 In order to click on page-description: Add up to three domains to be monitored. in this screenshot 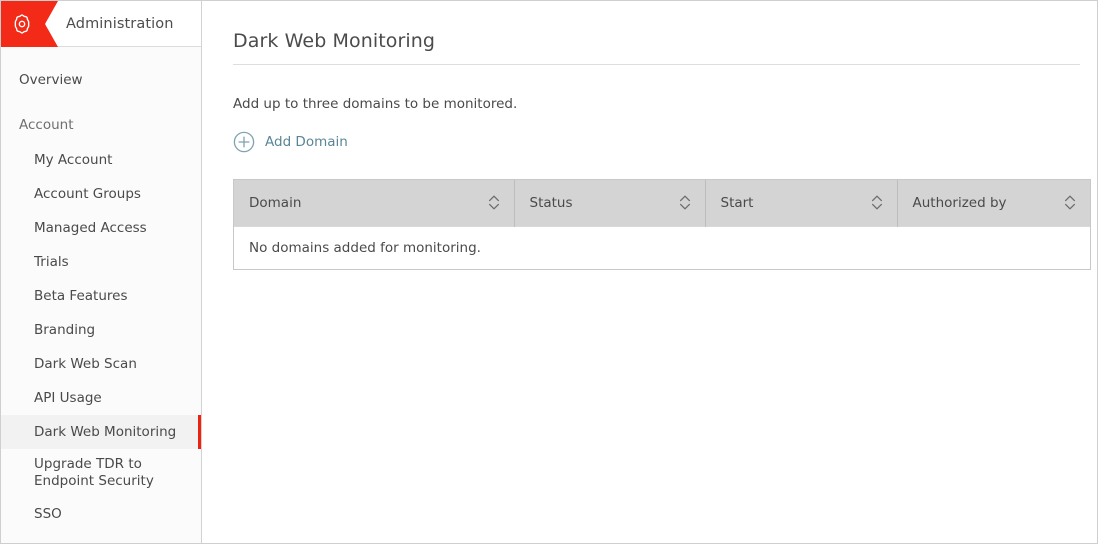, I will do `click(375, 104)`.